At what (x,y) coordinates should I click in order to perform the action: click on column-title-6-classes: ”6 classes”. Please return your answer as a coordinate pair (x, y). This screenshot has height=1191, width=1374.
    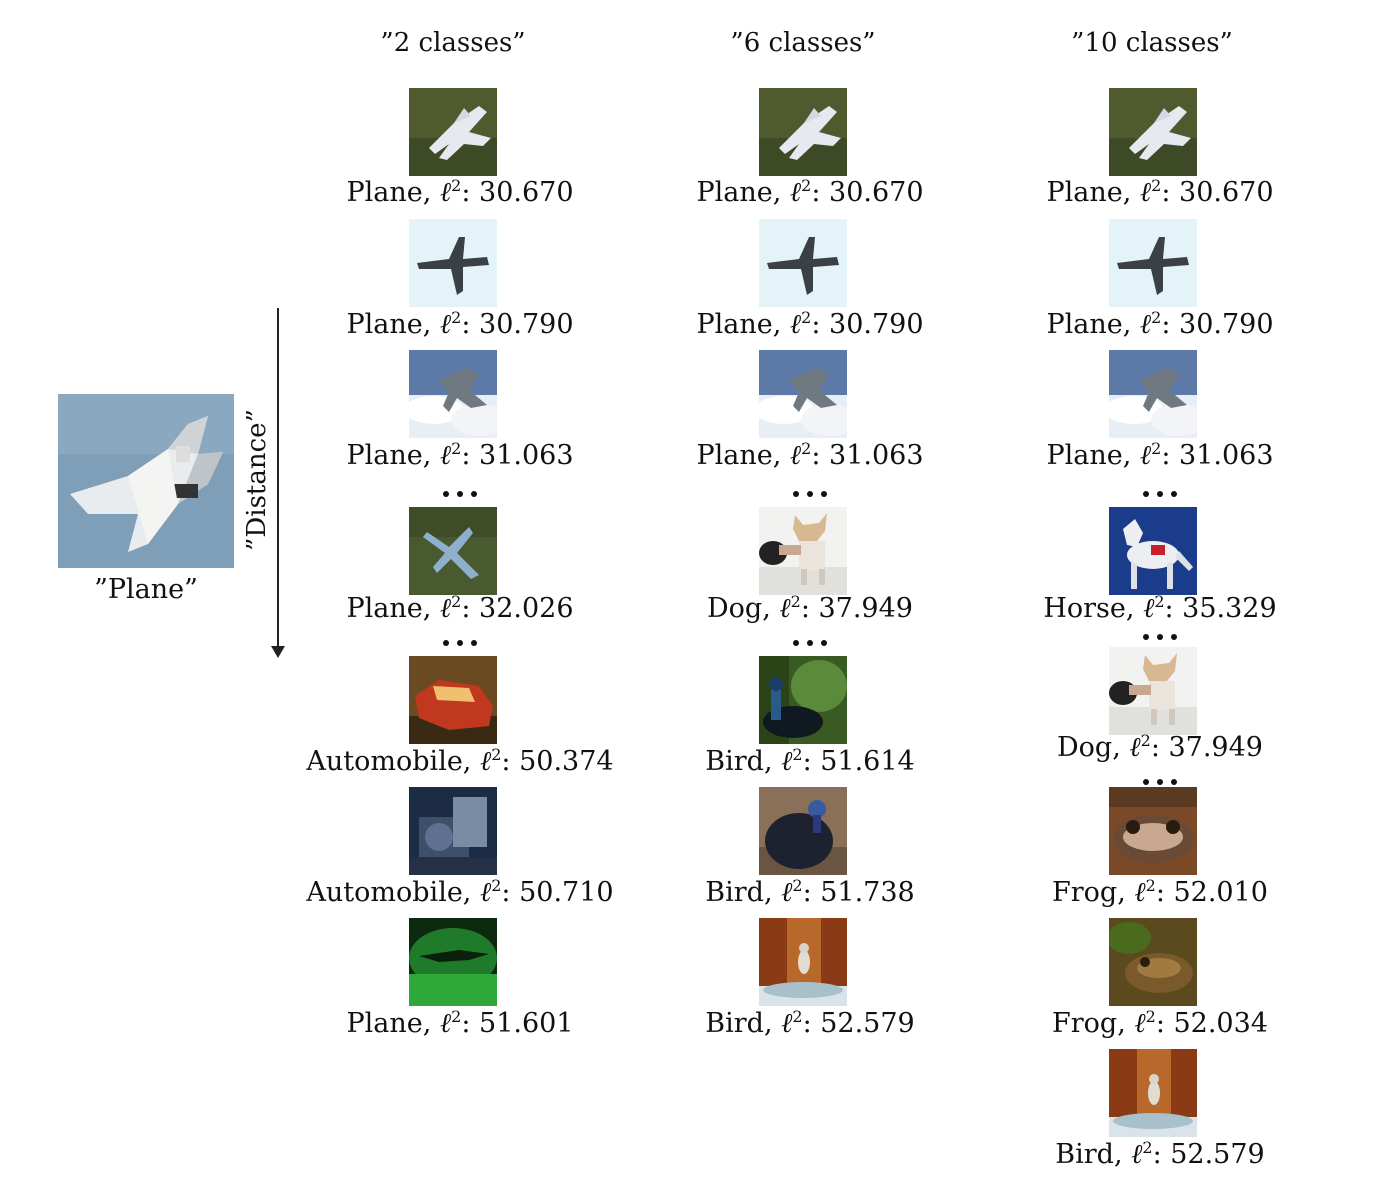
    Looking at the image, I should click on (803, 43).